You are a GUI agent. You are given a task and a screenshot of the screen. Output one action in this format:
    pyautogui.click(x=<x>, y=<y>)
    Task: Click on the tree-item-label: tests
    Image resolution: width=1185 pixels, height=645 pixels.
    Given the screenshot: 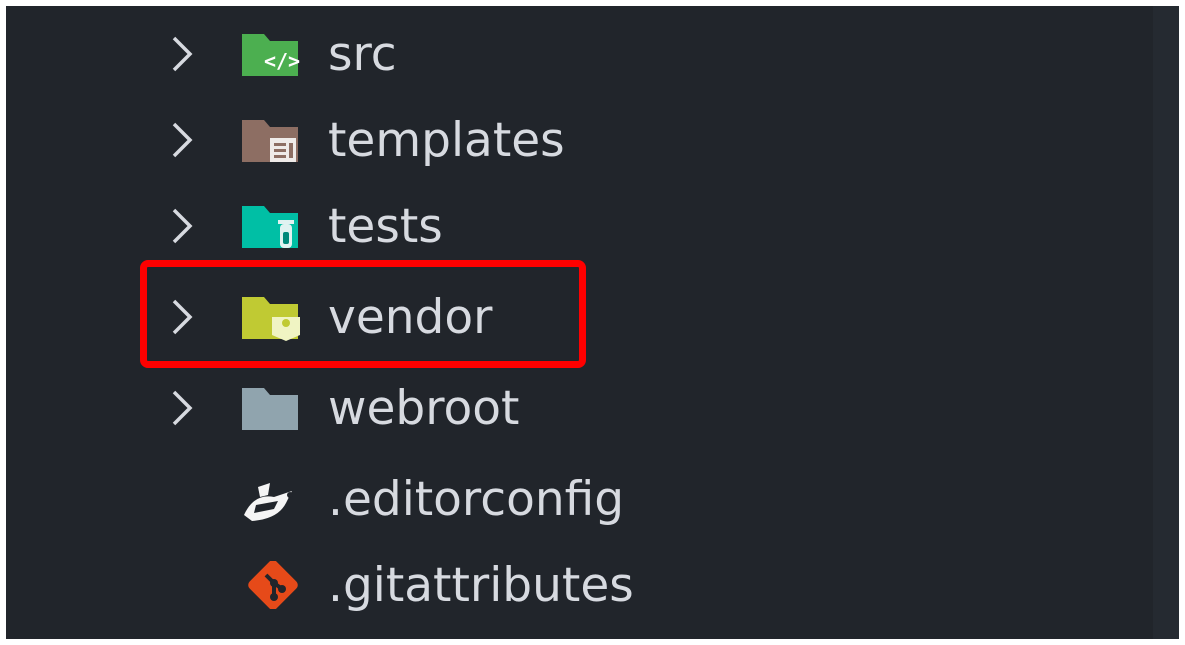 What is the action you would take?
    pyautogui.click(x=385, y=226)
    